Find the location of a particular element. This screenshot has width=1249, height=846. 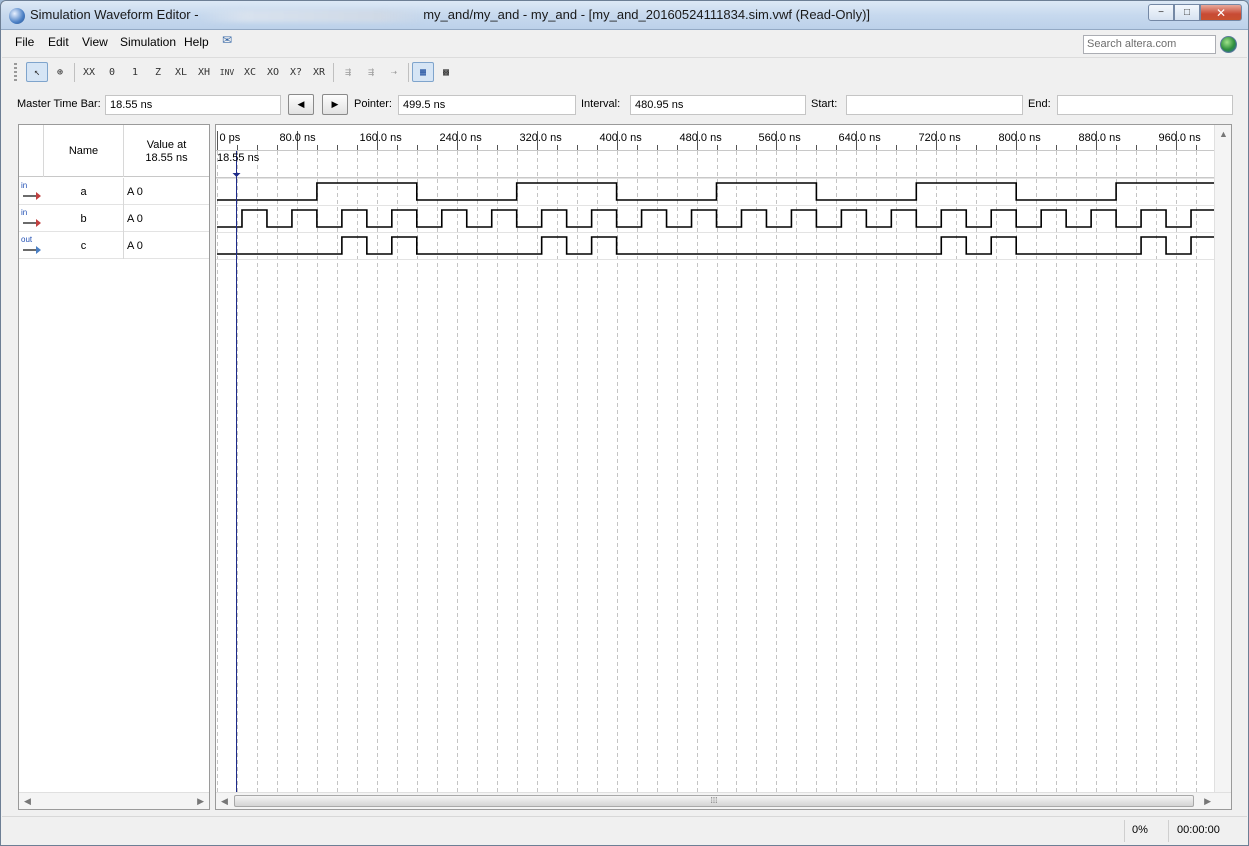

snap-to-grid-icon: ▦ is located at coordinates (423, 72).